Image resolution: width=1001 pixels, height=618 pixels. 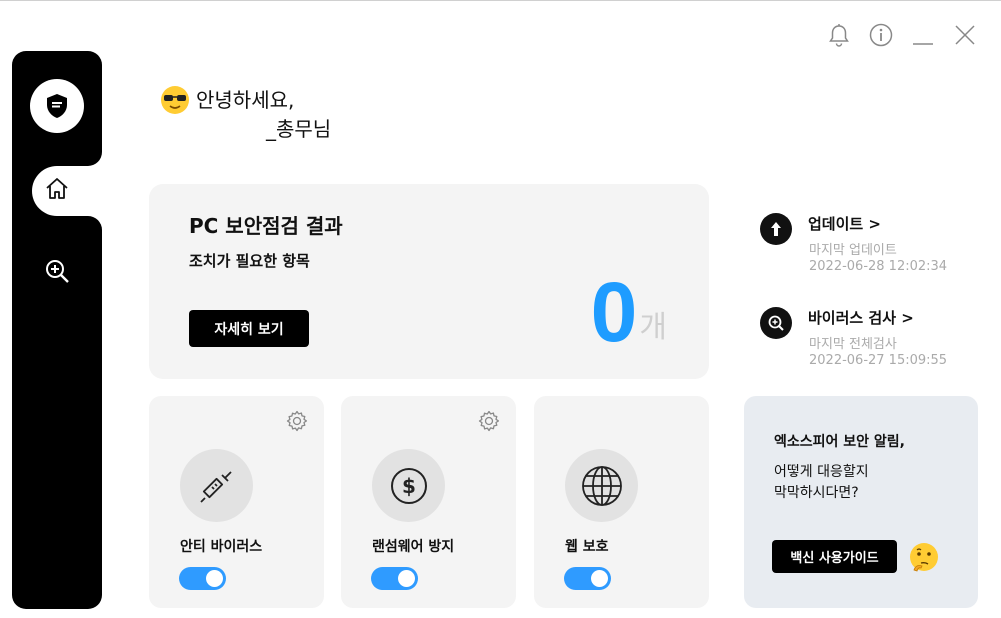 I want to click on globe-icon, so click(x=601, y=485).